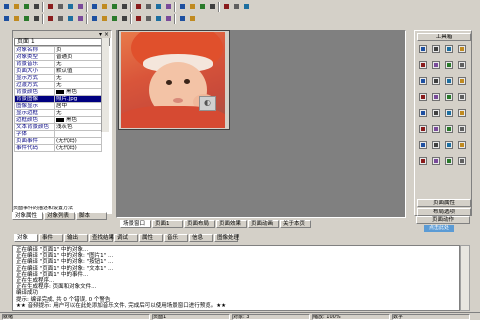 This screenshot has height=320, width=480. What do you see at coordinates (78, 127) in the screenshot?
I see `property-value: 浅灰色` at bounding box center [78, 127].